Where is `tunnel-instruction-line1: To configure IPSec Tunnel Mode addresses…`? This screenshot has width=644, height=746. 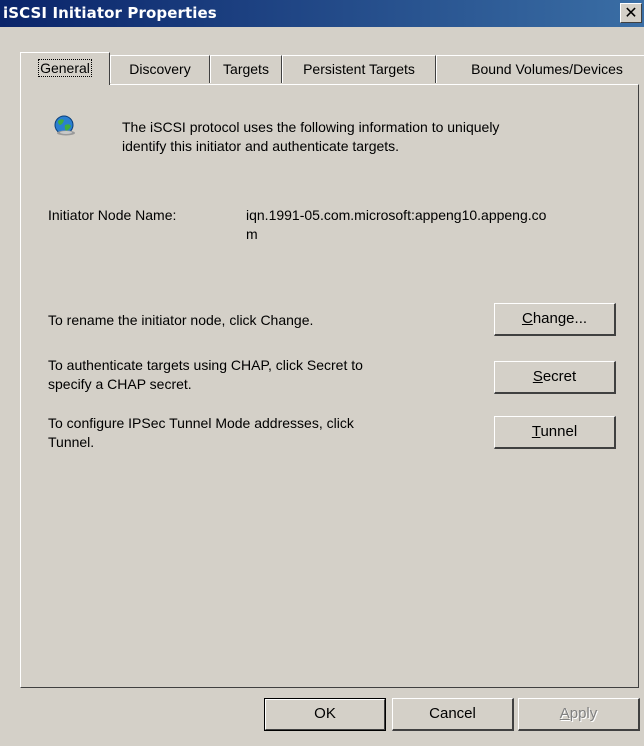
tunnel-instruction-line1: To configure IPSec Tunnel Mode addresses… is located at coordinates (201, 423).